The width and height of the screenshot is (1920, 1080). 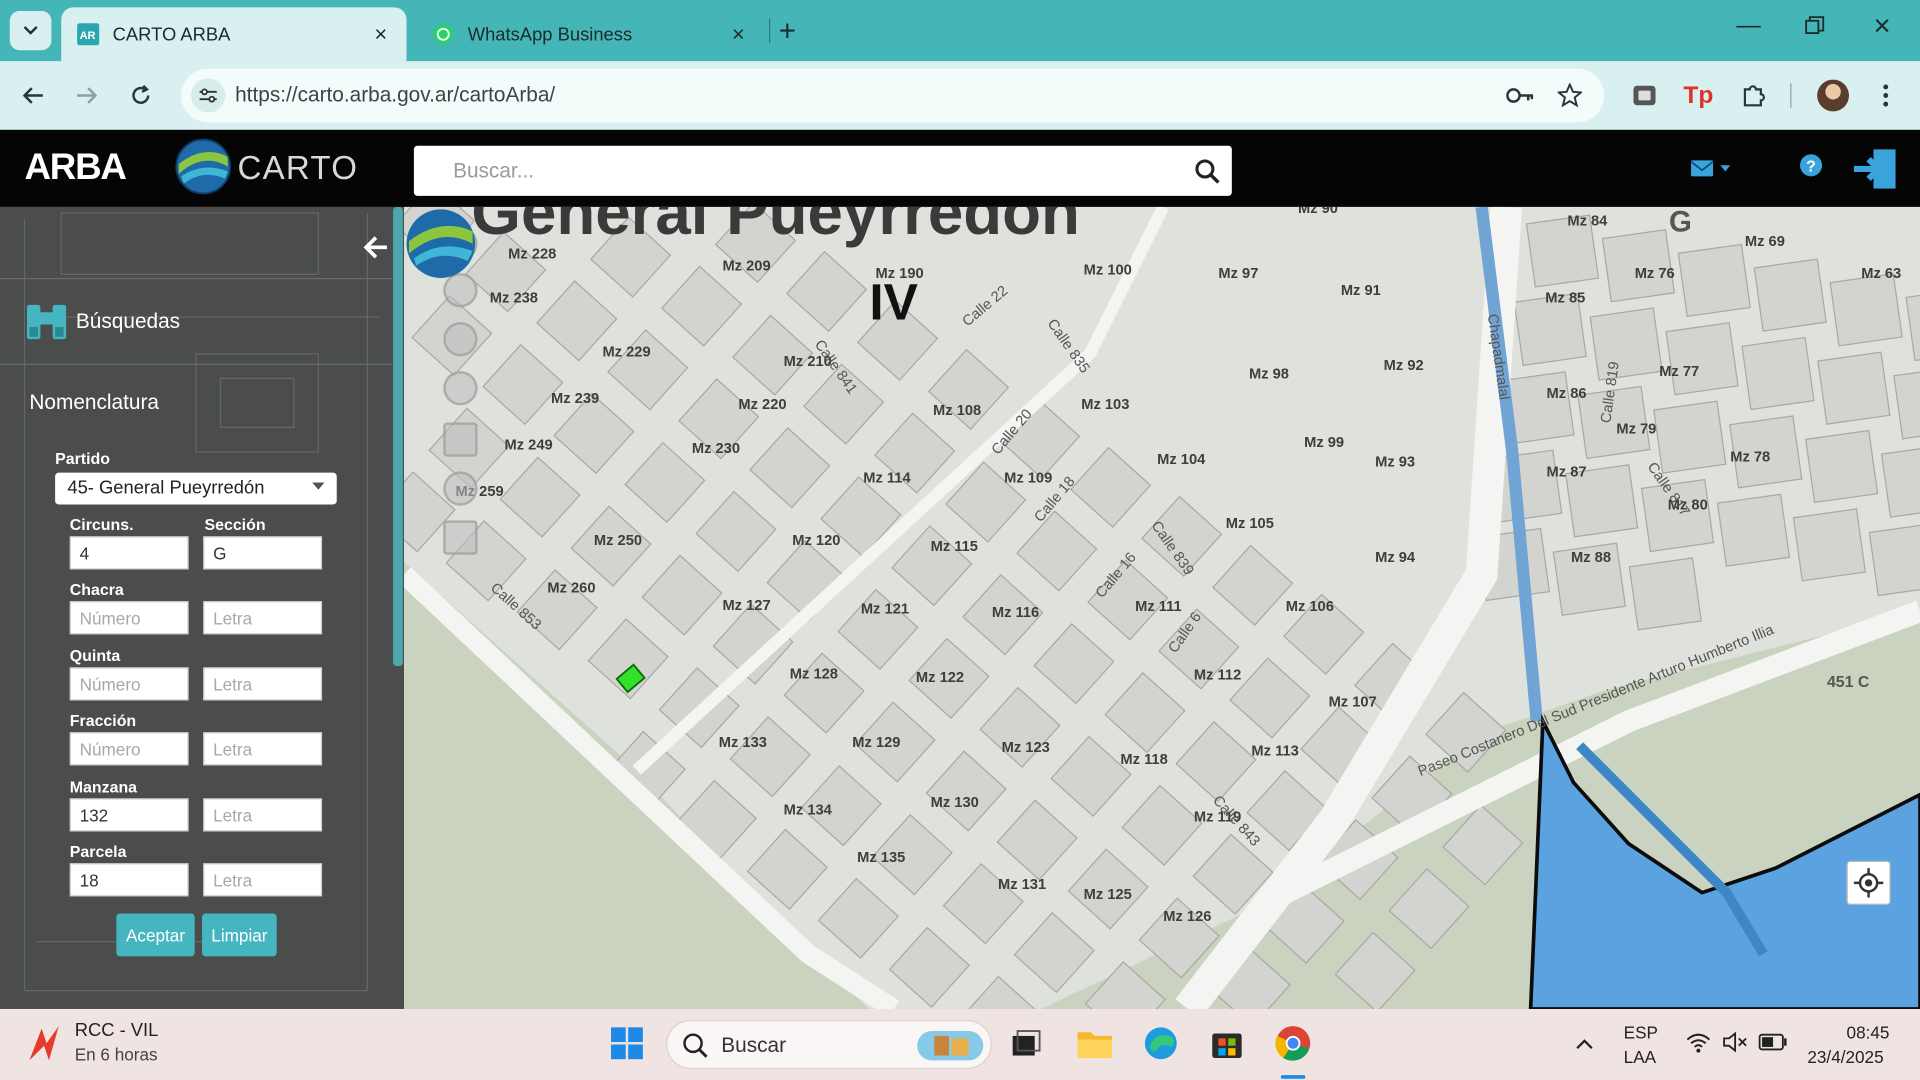 I want to click on block-label: Mz 99, so click(x=1324, y=443).